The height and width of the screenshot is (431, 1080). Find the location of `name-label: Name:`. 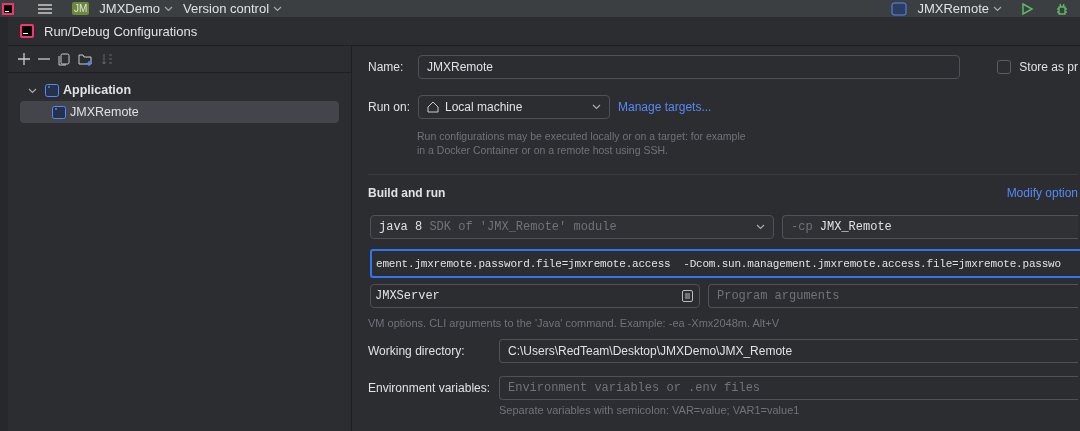

name-label: Name: is located at coordinates (386, 67).